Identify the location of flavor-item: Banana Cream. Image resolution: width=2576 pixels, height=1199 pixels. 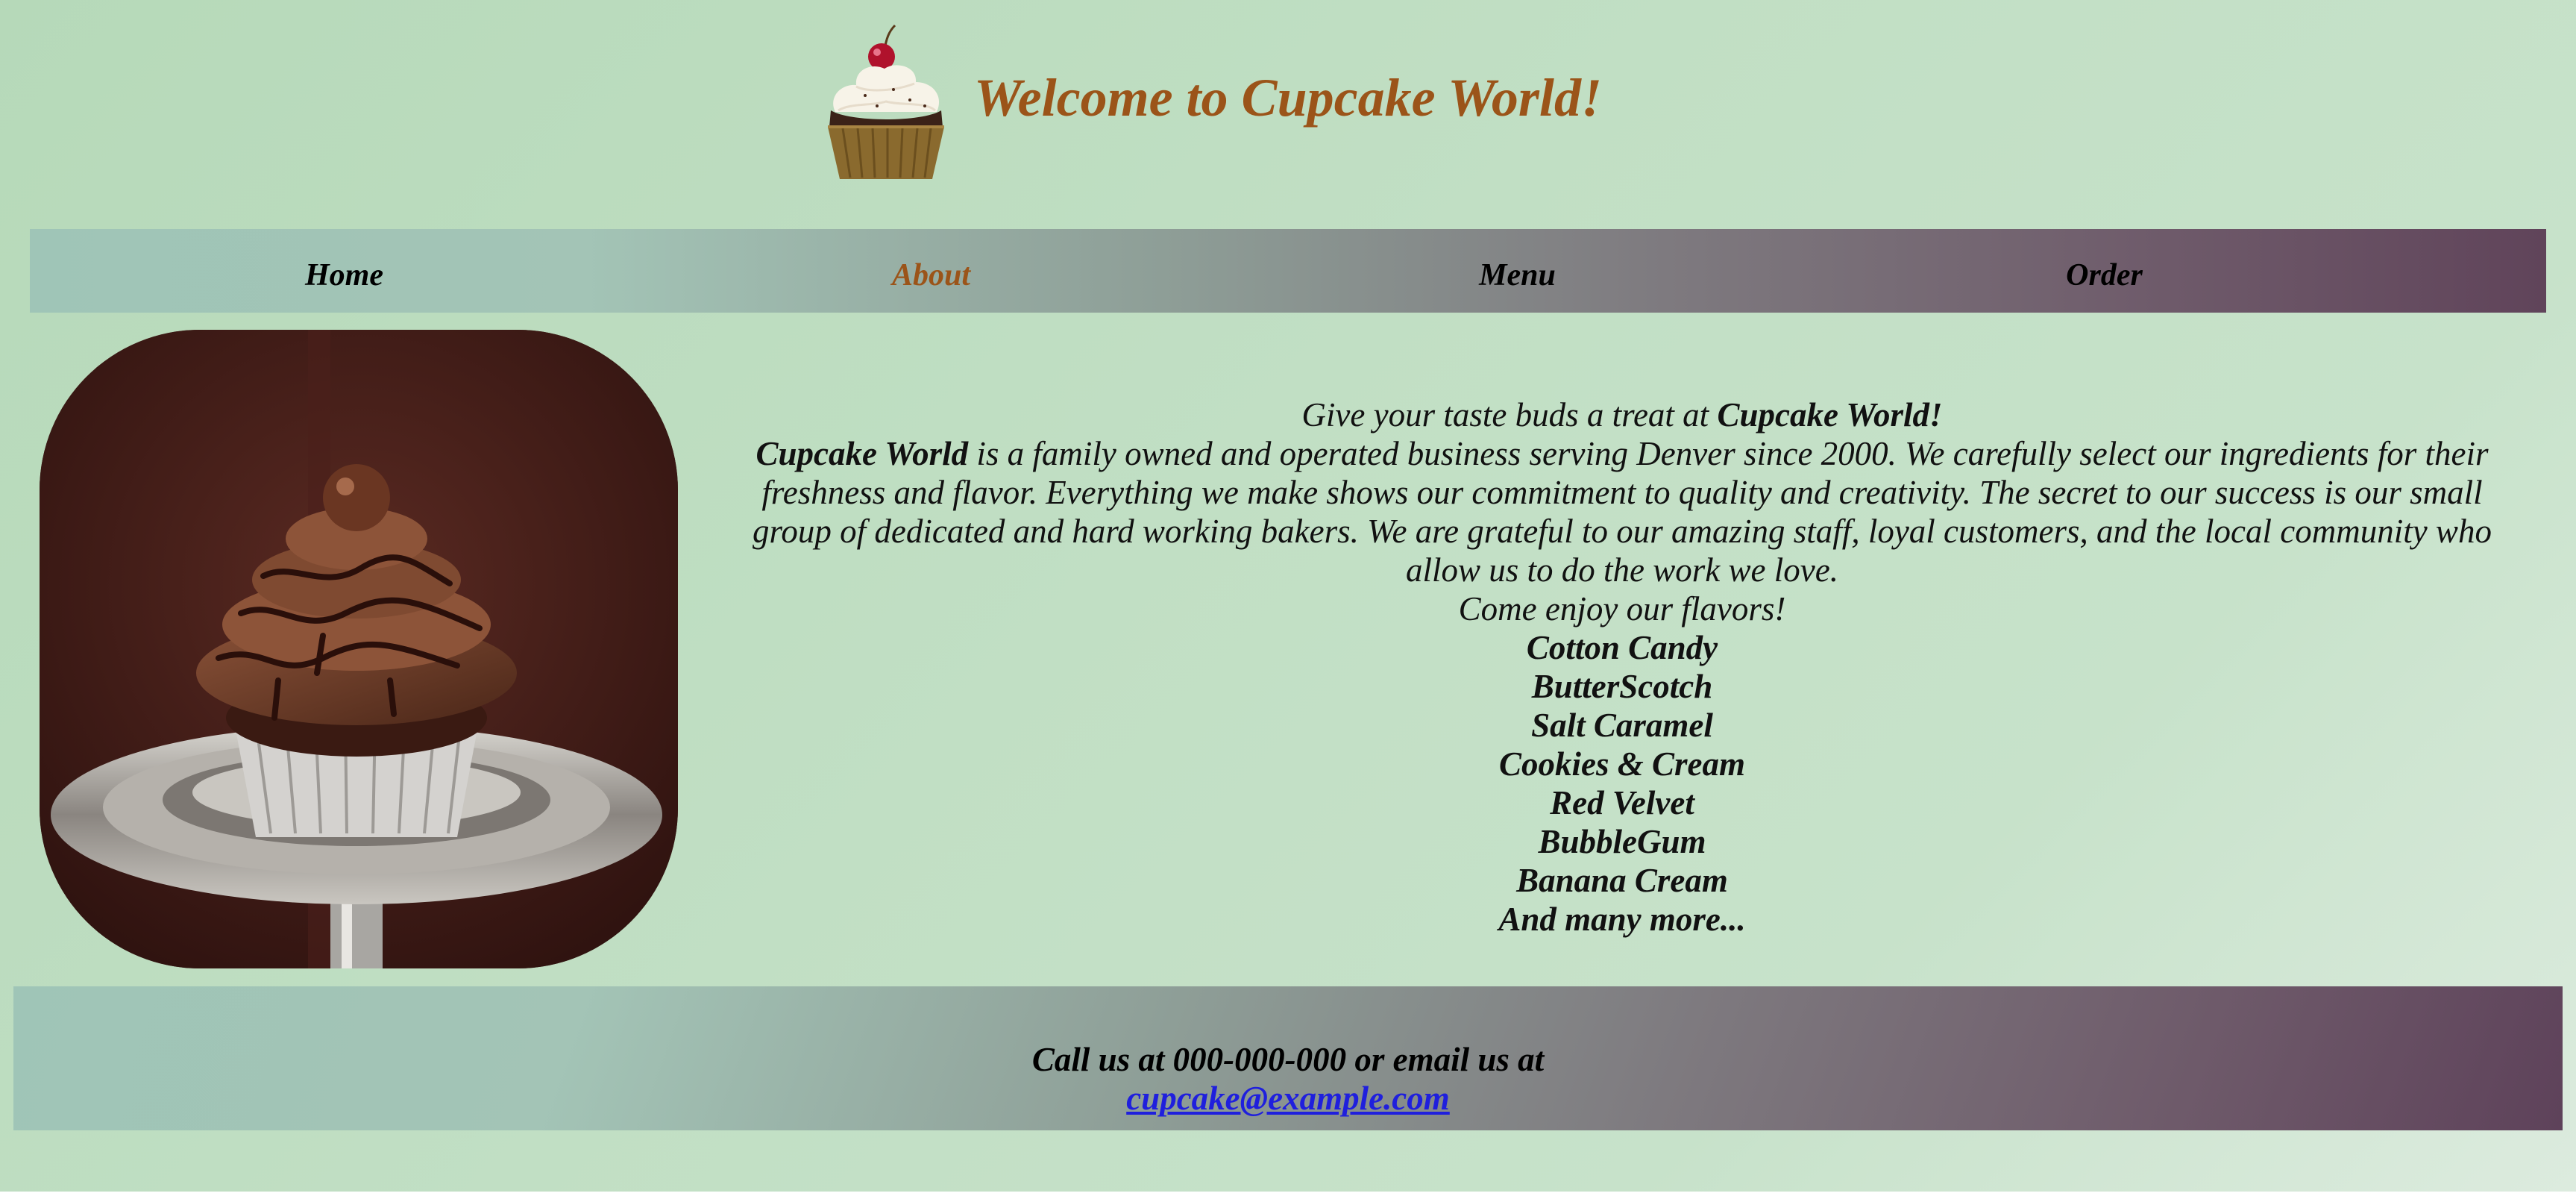
(1622, 880).